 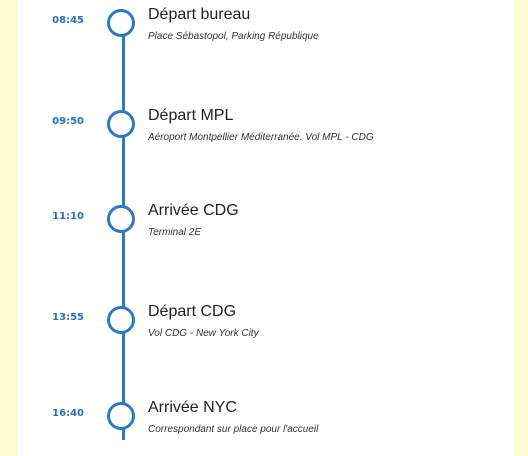 What do you see at coordinates (68, 121) in the screenshot?
I see `event-time: 09:50` at bounding box center [68, 121].